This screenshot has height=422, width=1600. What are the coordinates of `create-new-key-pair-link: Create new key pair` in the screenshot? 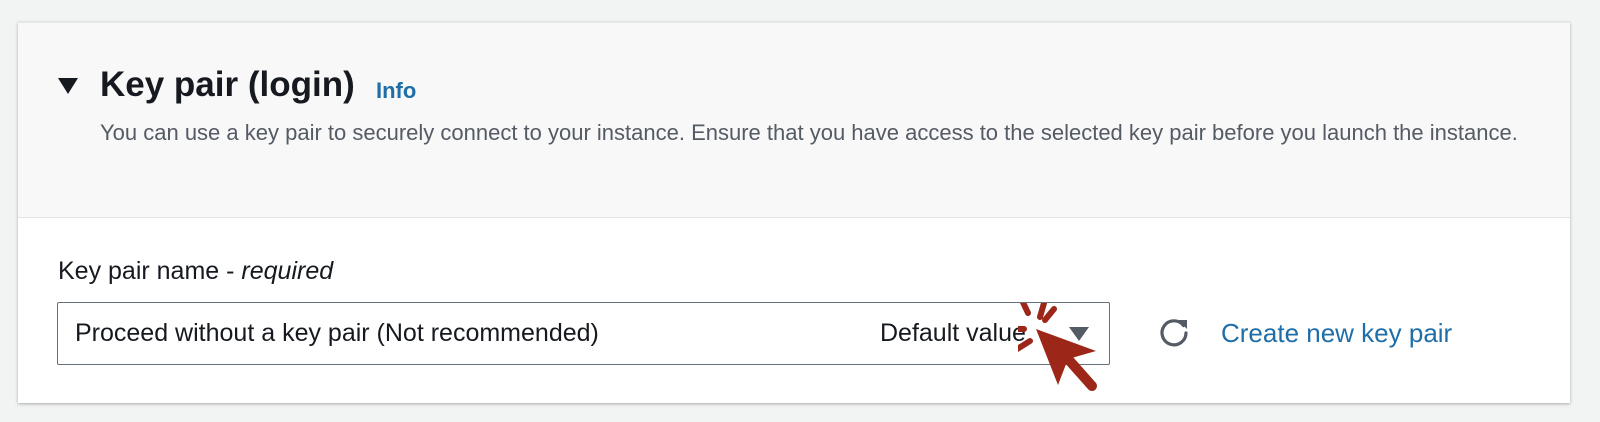 It's located at (1336, 333).